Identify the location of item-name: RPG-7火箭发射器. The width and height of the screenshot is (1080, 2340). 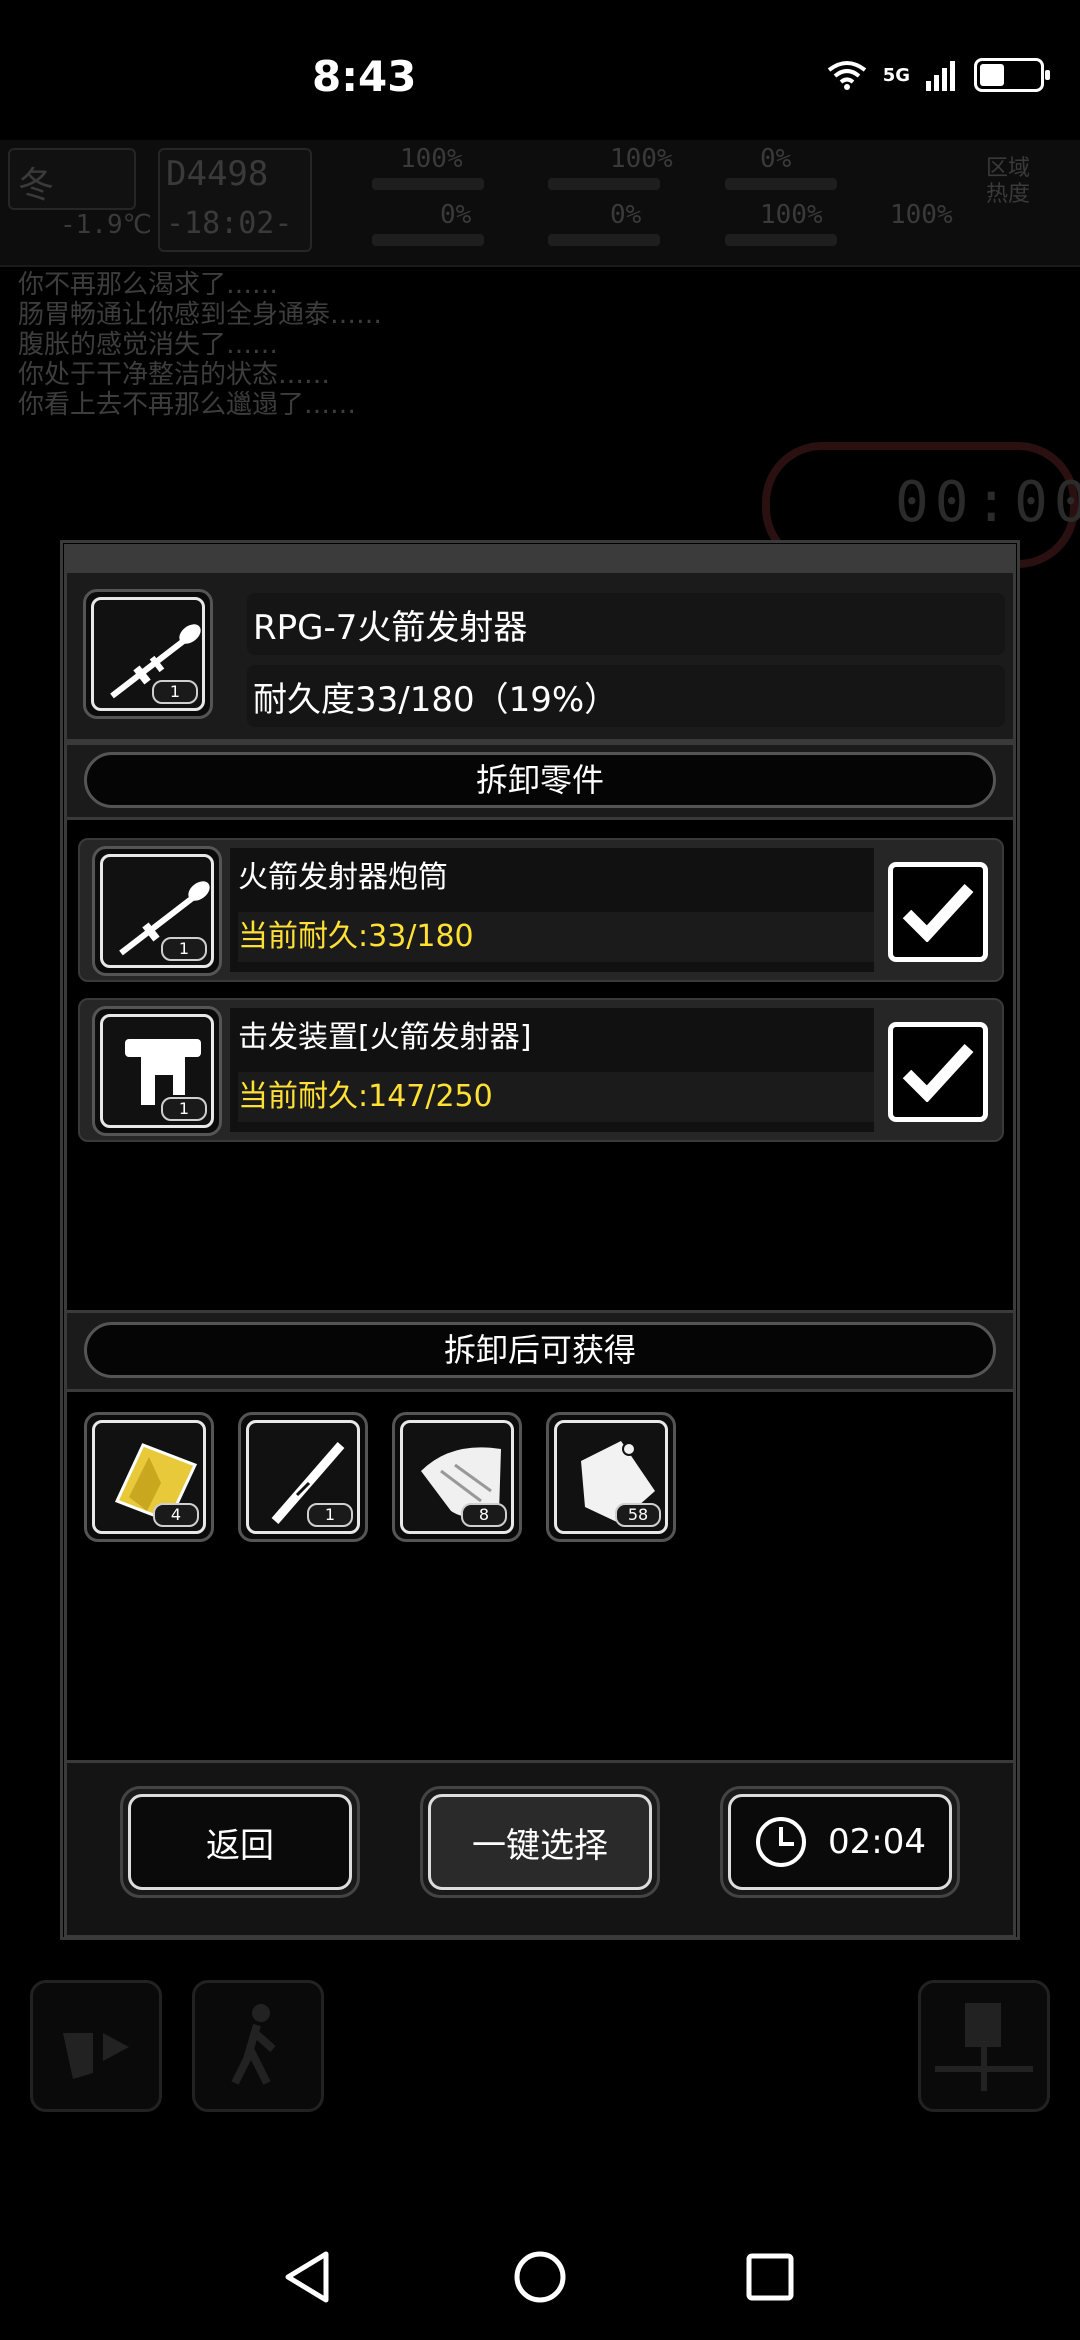
(626, 624).